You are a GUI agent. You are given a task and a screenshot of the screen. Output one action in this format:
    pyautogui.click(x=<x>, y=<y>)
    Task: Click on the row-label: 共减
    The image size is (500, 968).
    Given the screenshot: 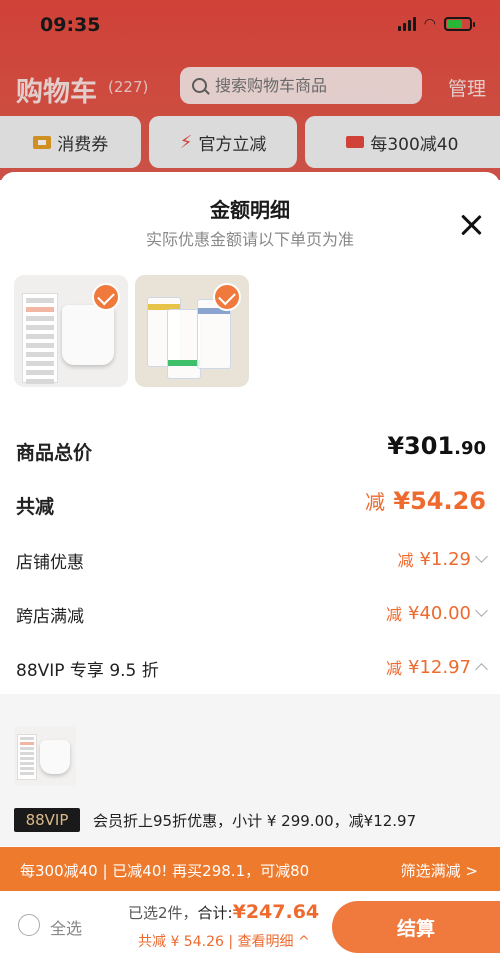 What is the action you would take?
    pyautogui.click(x=35, y=507)
    